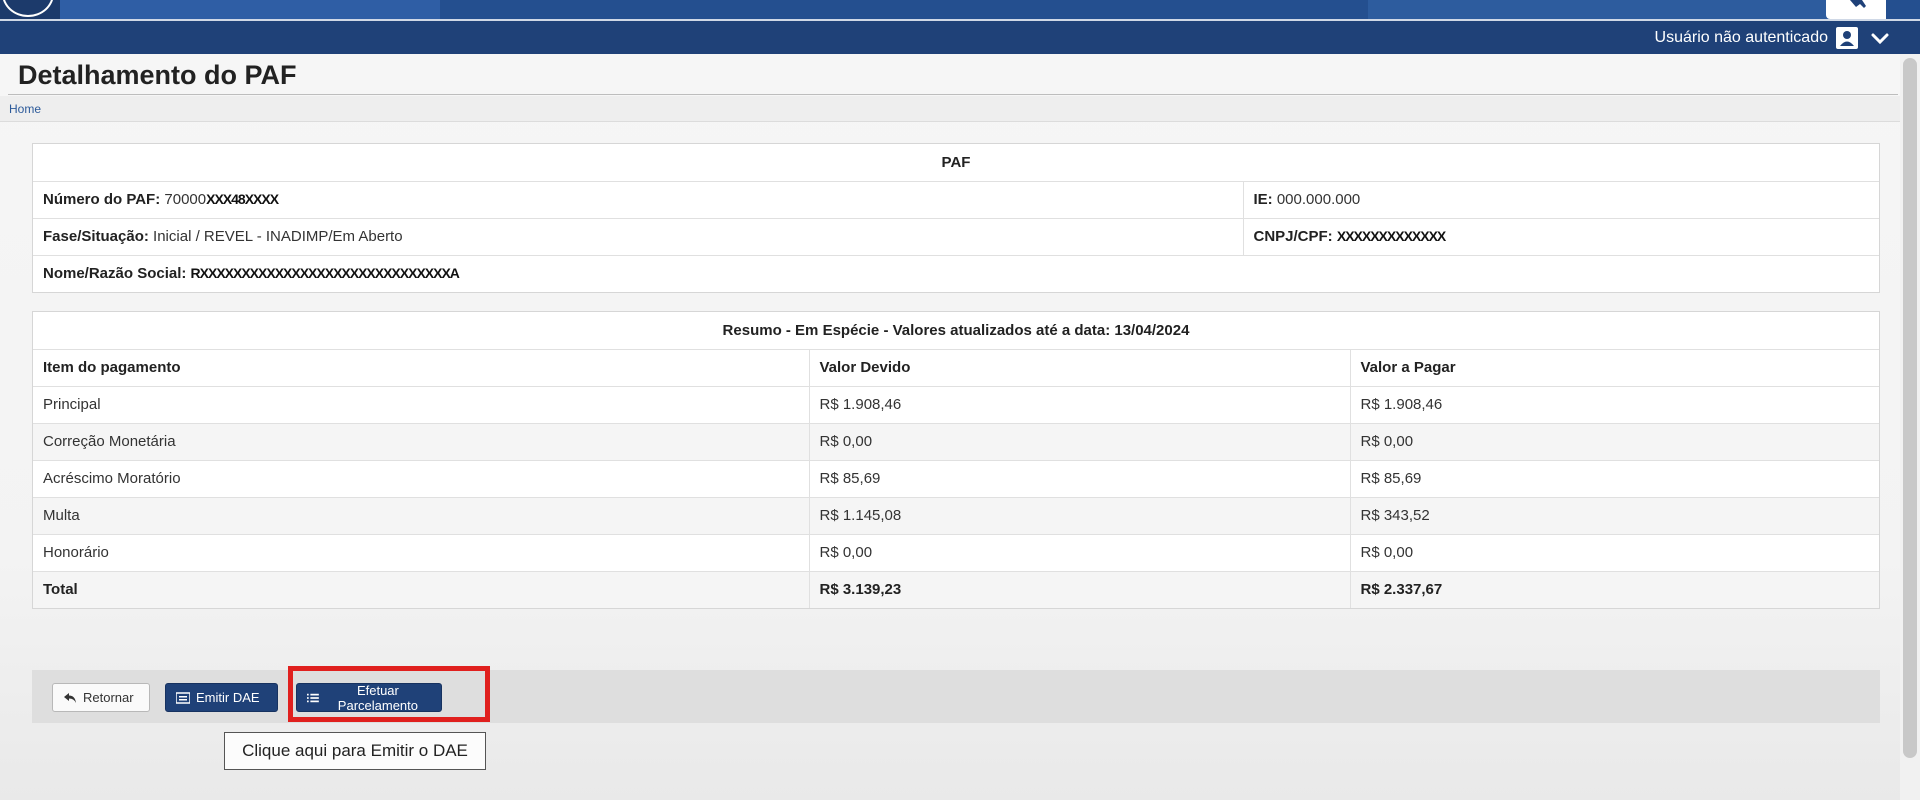 Image resolution: width=1920 pixels, height=800 pixels. I want to click on wrench-icon, so click(1858, 4).